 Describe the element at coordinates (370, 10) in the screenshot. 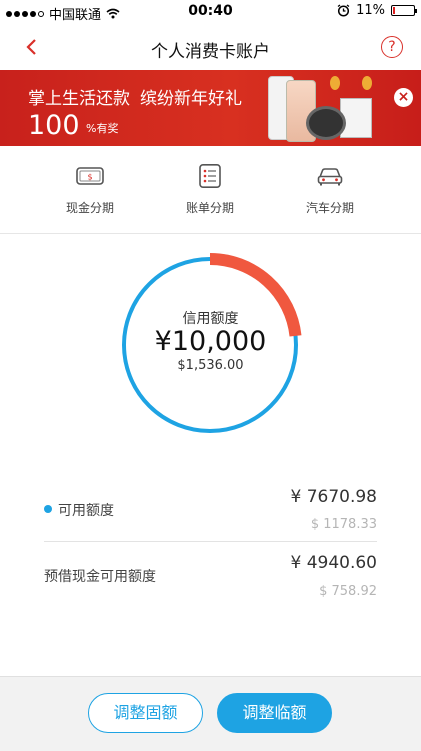

I see `battery-percent: 11%` at that location.